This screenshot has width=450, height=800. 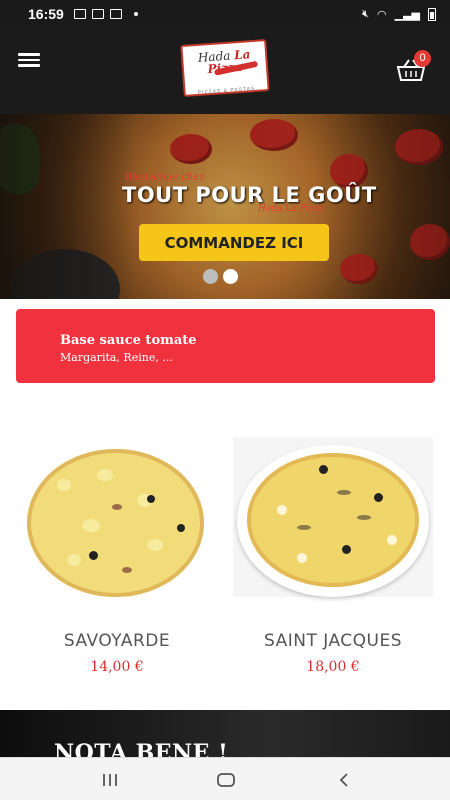 What do you see at coordinates (226, 90) in the screenshot?
I see `logo-subtitle: PIZZAS & PASTAS` at bounding box center [226, 90].